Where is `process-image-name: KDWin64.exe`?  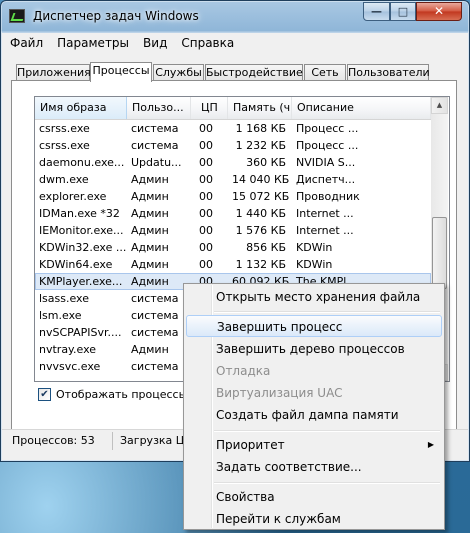
process-image-name: KDWin64.exe is located at coordinates (76, 264).